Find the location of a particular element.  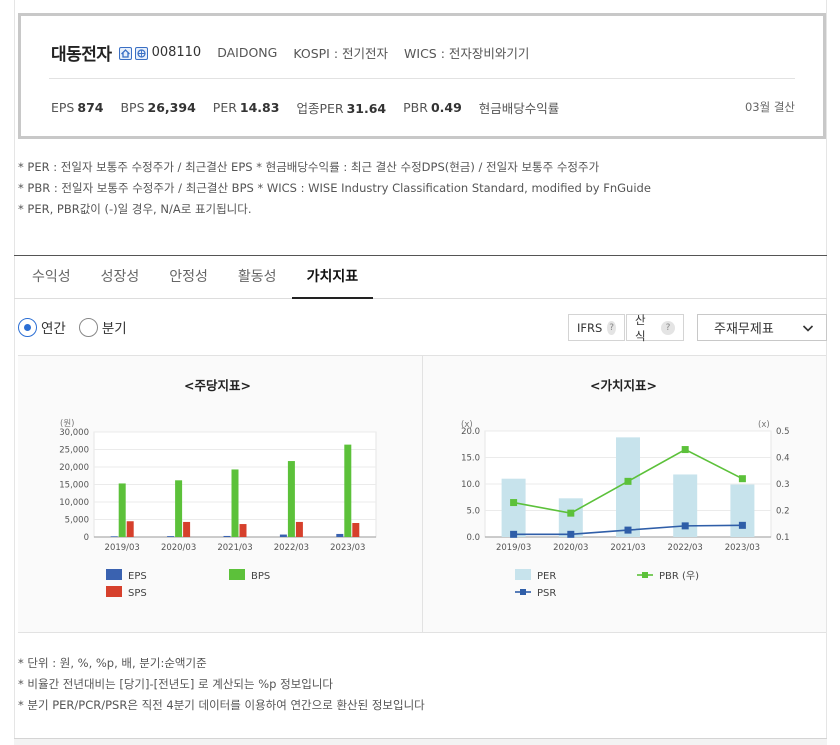

table-header-strip is located at coordinates (420, 741).